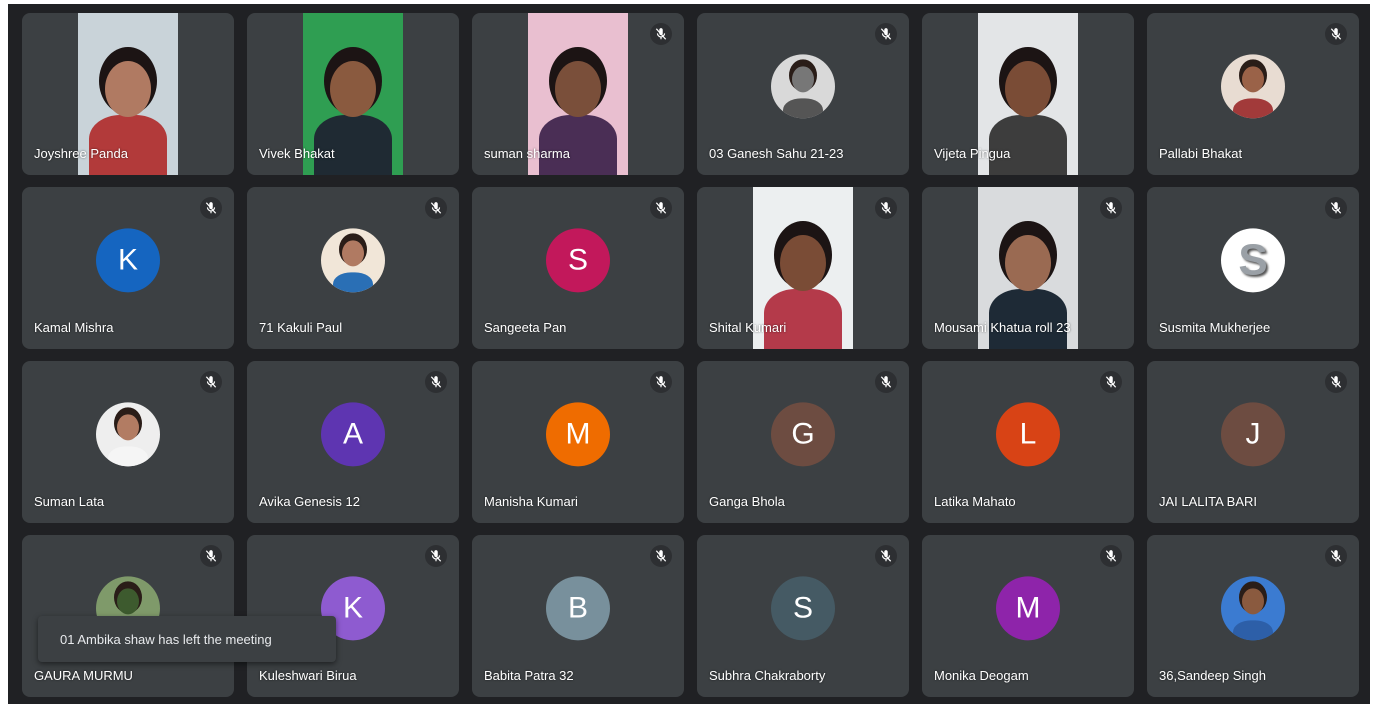 This screenshot has width=1376, height=709. I want to click on participant-tile: 03 Ganesh Sahu 21-23, so click(803, 94).